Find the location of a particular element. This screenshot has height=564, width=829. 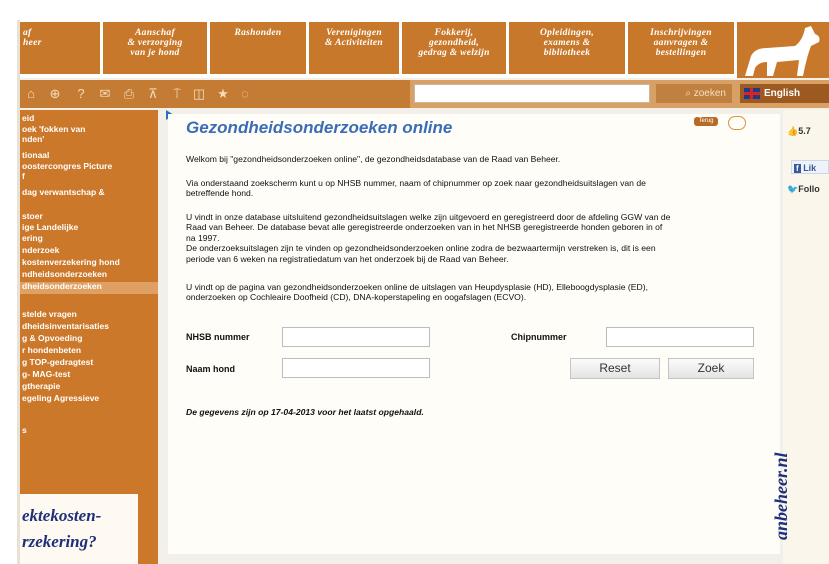

sidebar-item: dheidsinventarisaties is located at coordinates (65, 326).